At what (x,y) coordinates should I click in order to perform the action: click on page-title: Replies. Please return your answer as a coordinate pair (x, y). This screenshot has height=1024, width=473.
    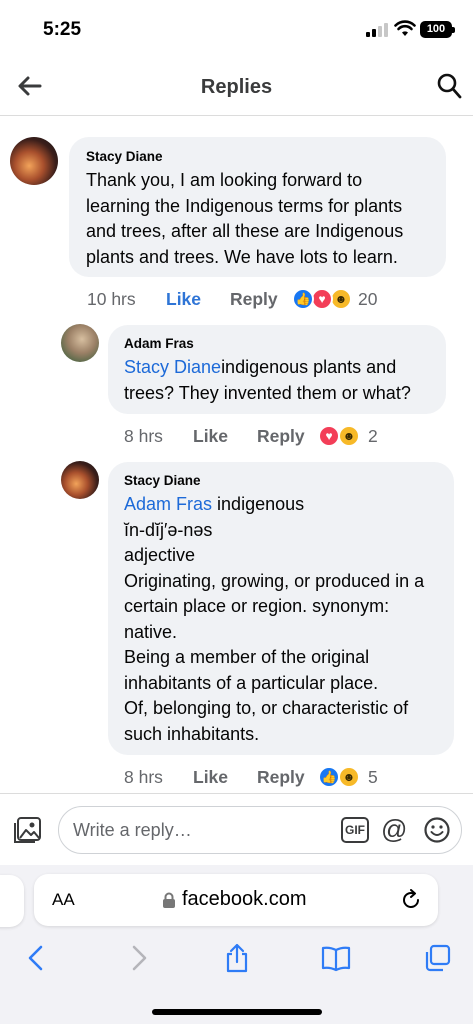
    Looking at the image, I should click on (236, 87).